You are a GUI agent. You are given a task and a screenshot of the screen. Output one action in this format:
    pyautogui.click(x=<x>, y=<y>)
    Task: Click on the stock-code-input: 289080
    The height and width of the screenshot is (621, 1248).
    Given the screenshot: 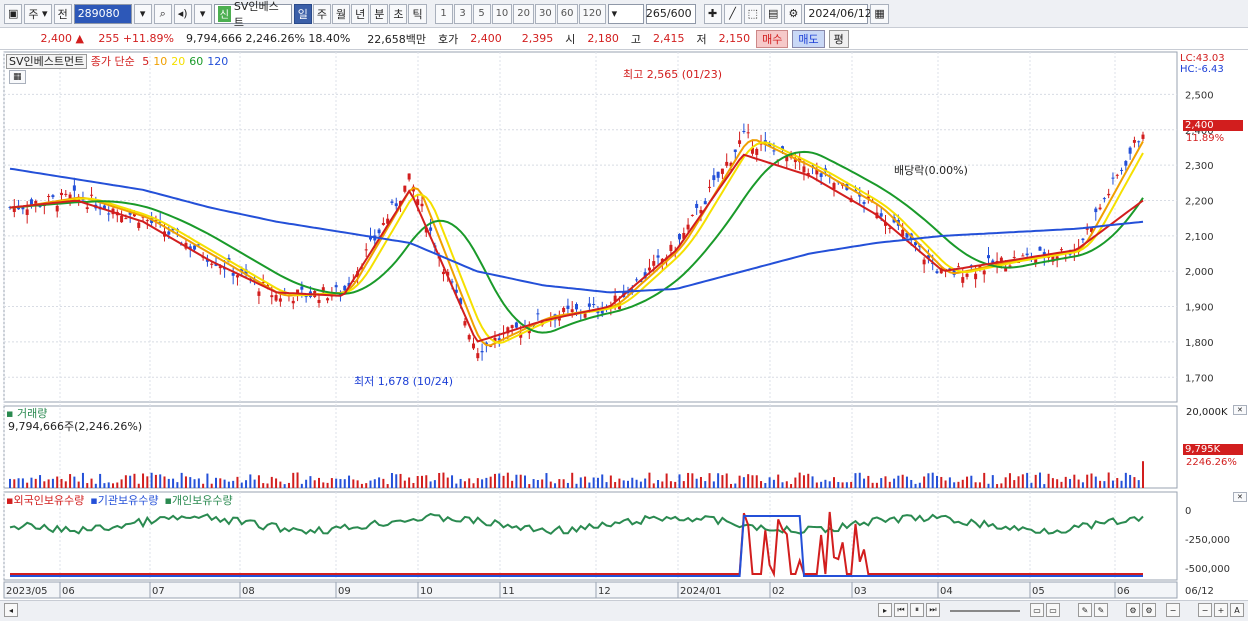 What is the action you would take?
    pyautogui.click(x=102, y=13)
    